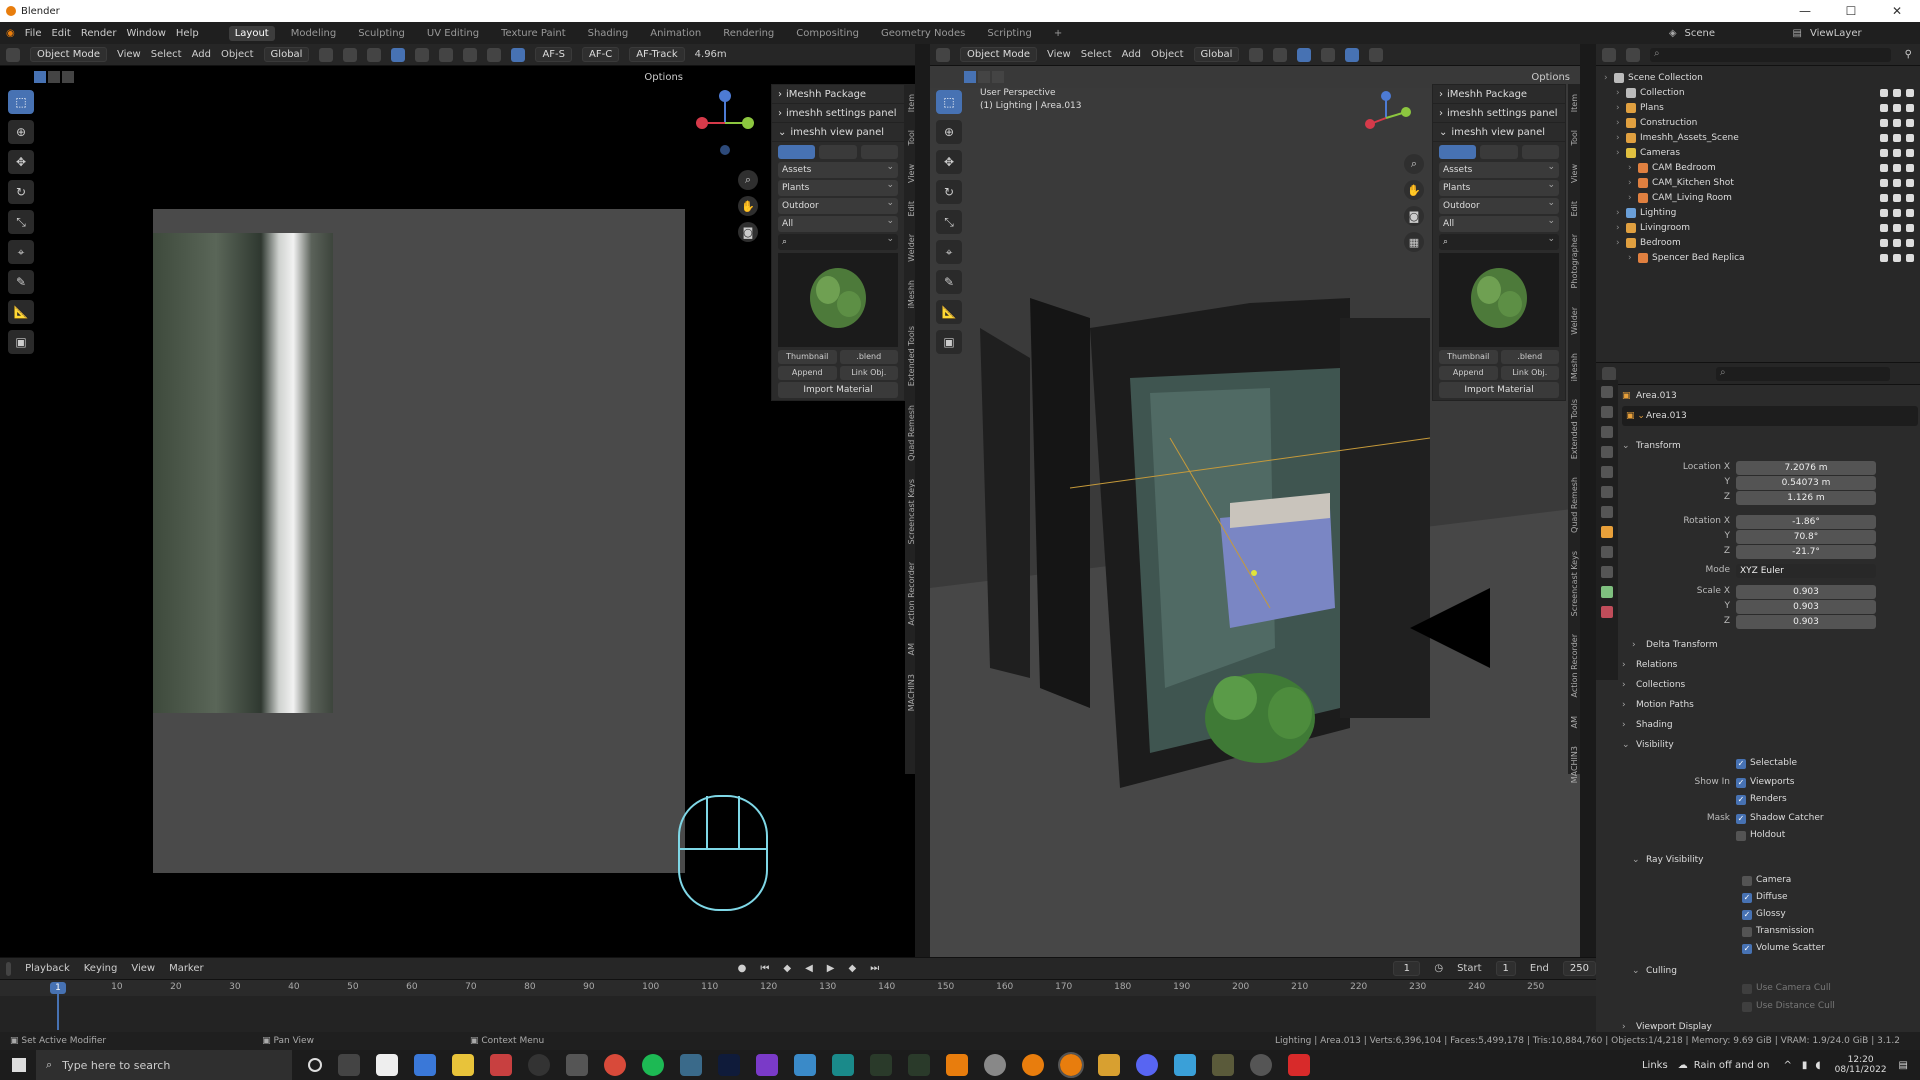  Describe the element at coordinates (1747, 949) in the screenshot. I see `volume-scatter-checkbox: ✓` at that location.